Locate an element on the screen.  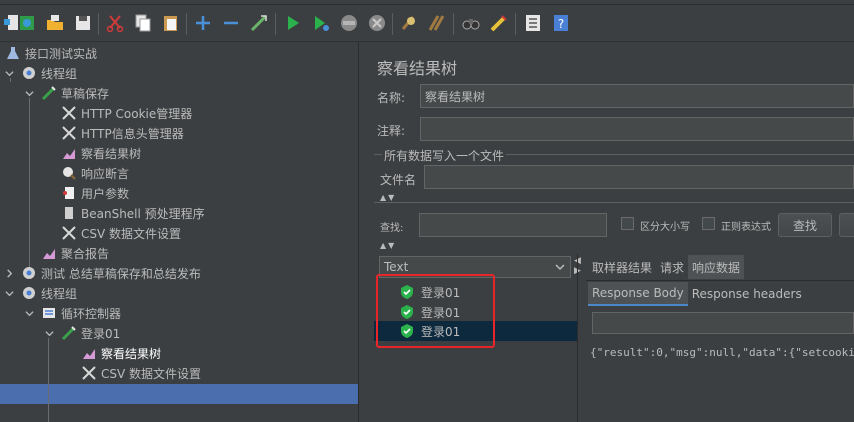
case-sensitive-checkbox is located at coordinates (627, 223).